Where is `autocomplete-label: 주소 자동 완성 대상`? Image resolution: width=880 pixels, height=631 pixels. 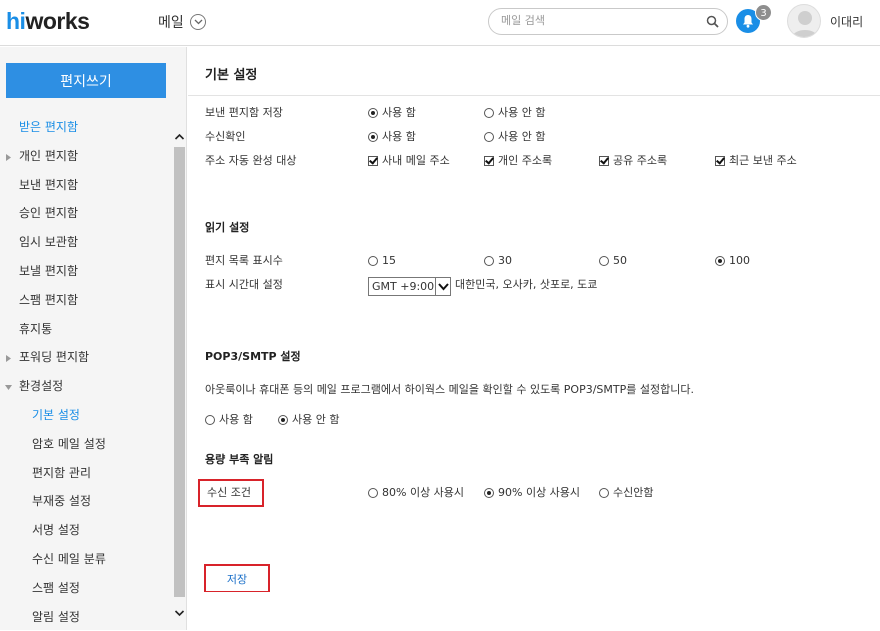 autocomplete-label: 주소 자동 완성 대상 is located at coordinates (251, 160).